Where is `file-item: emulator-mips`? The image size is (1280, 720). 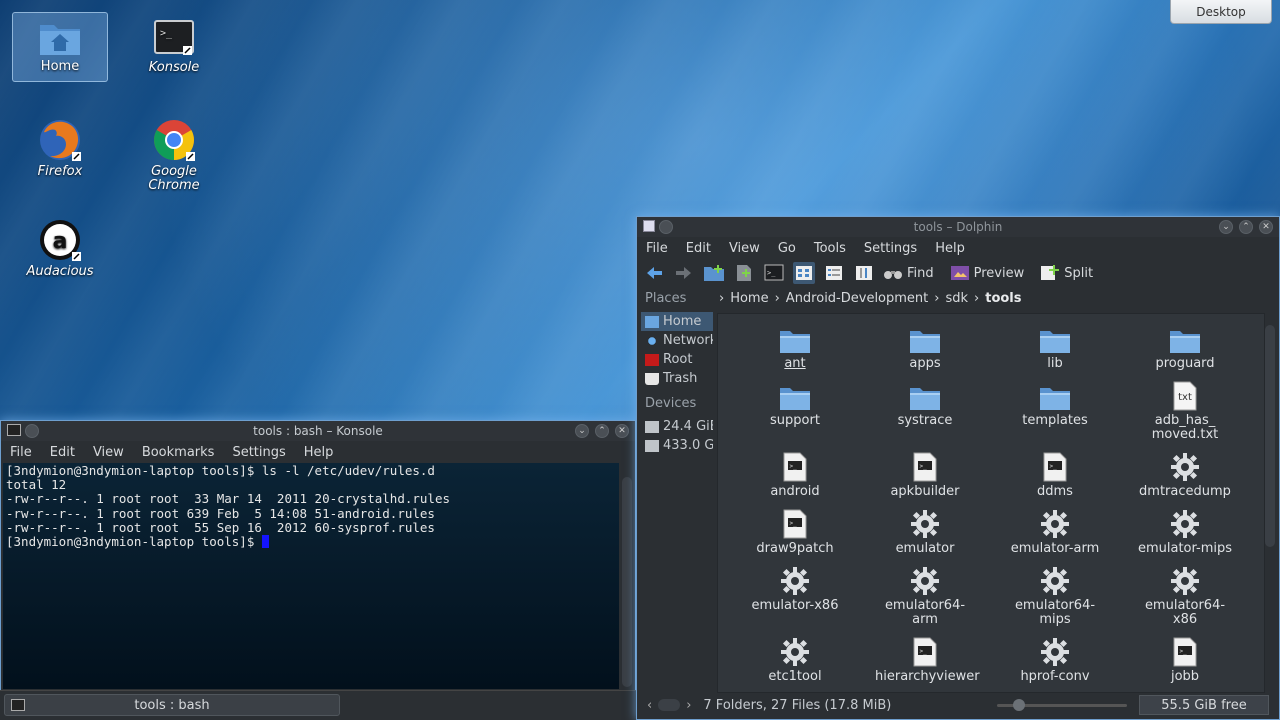
file-item: emulator-mips is located at coordinates (1185, 535).